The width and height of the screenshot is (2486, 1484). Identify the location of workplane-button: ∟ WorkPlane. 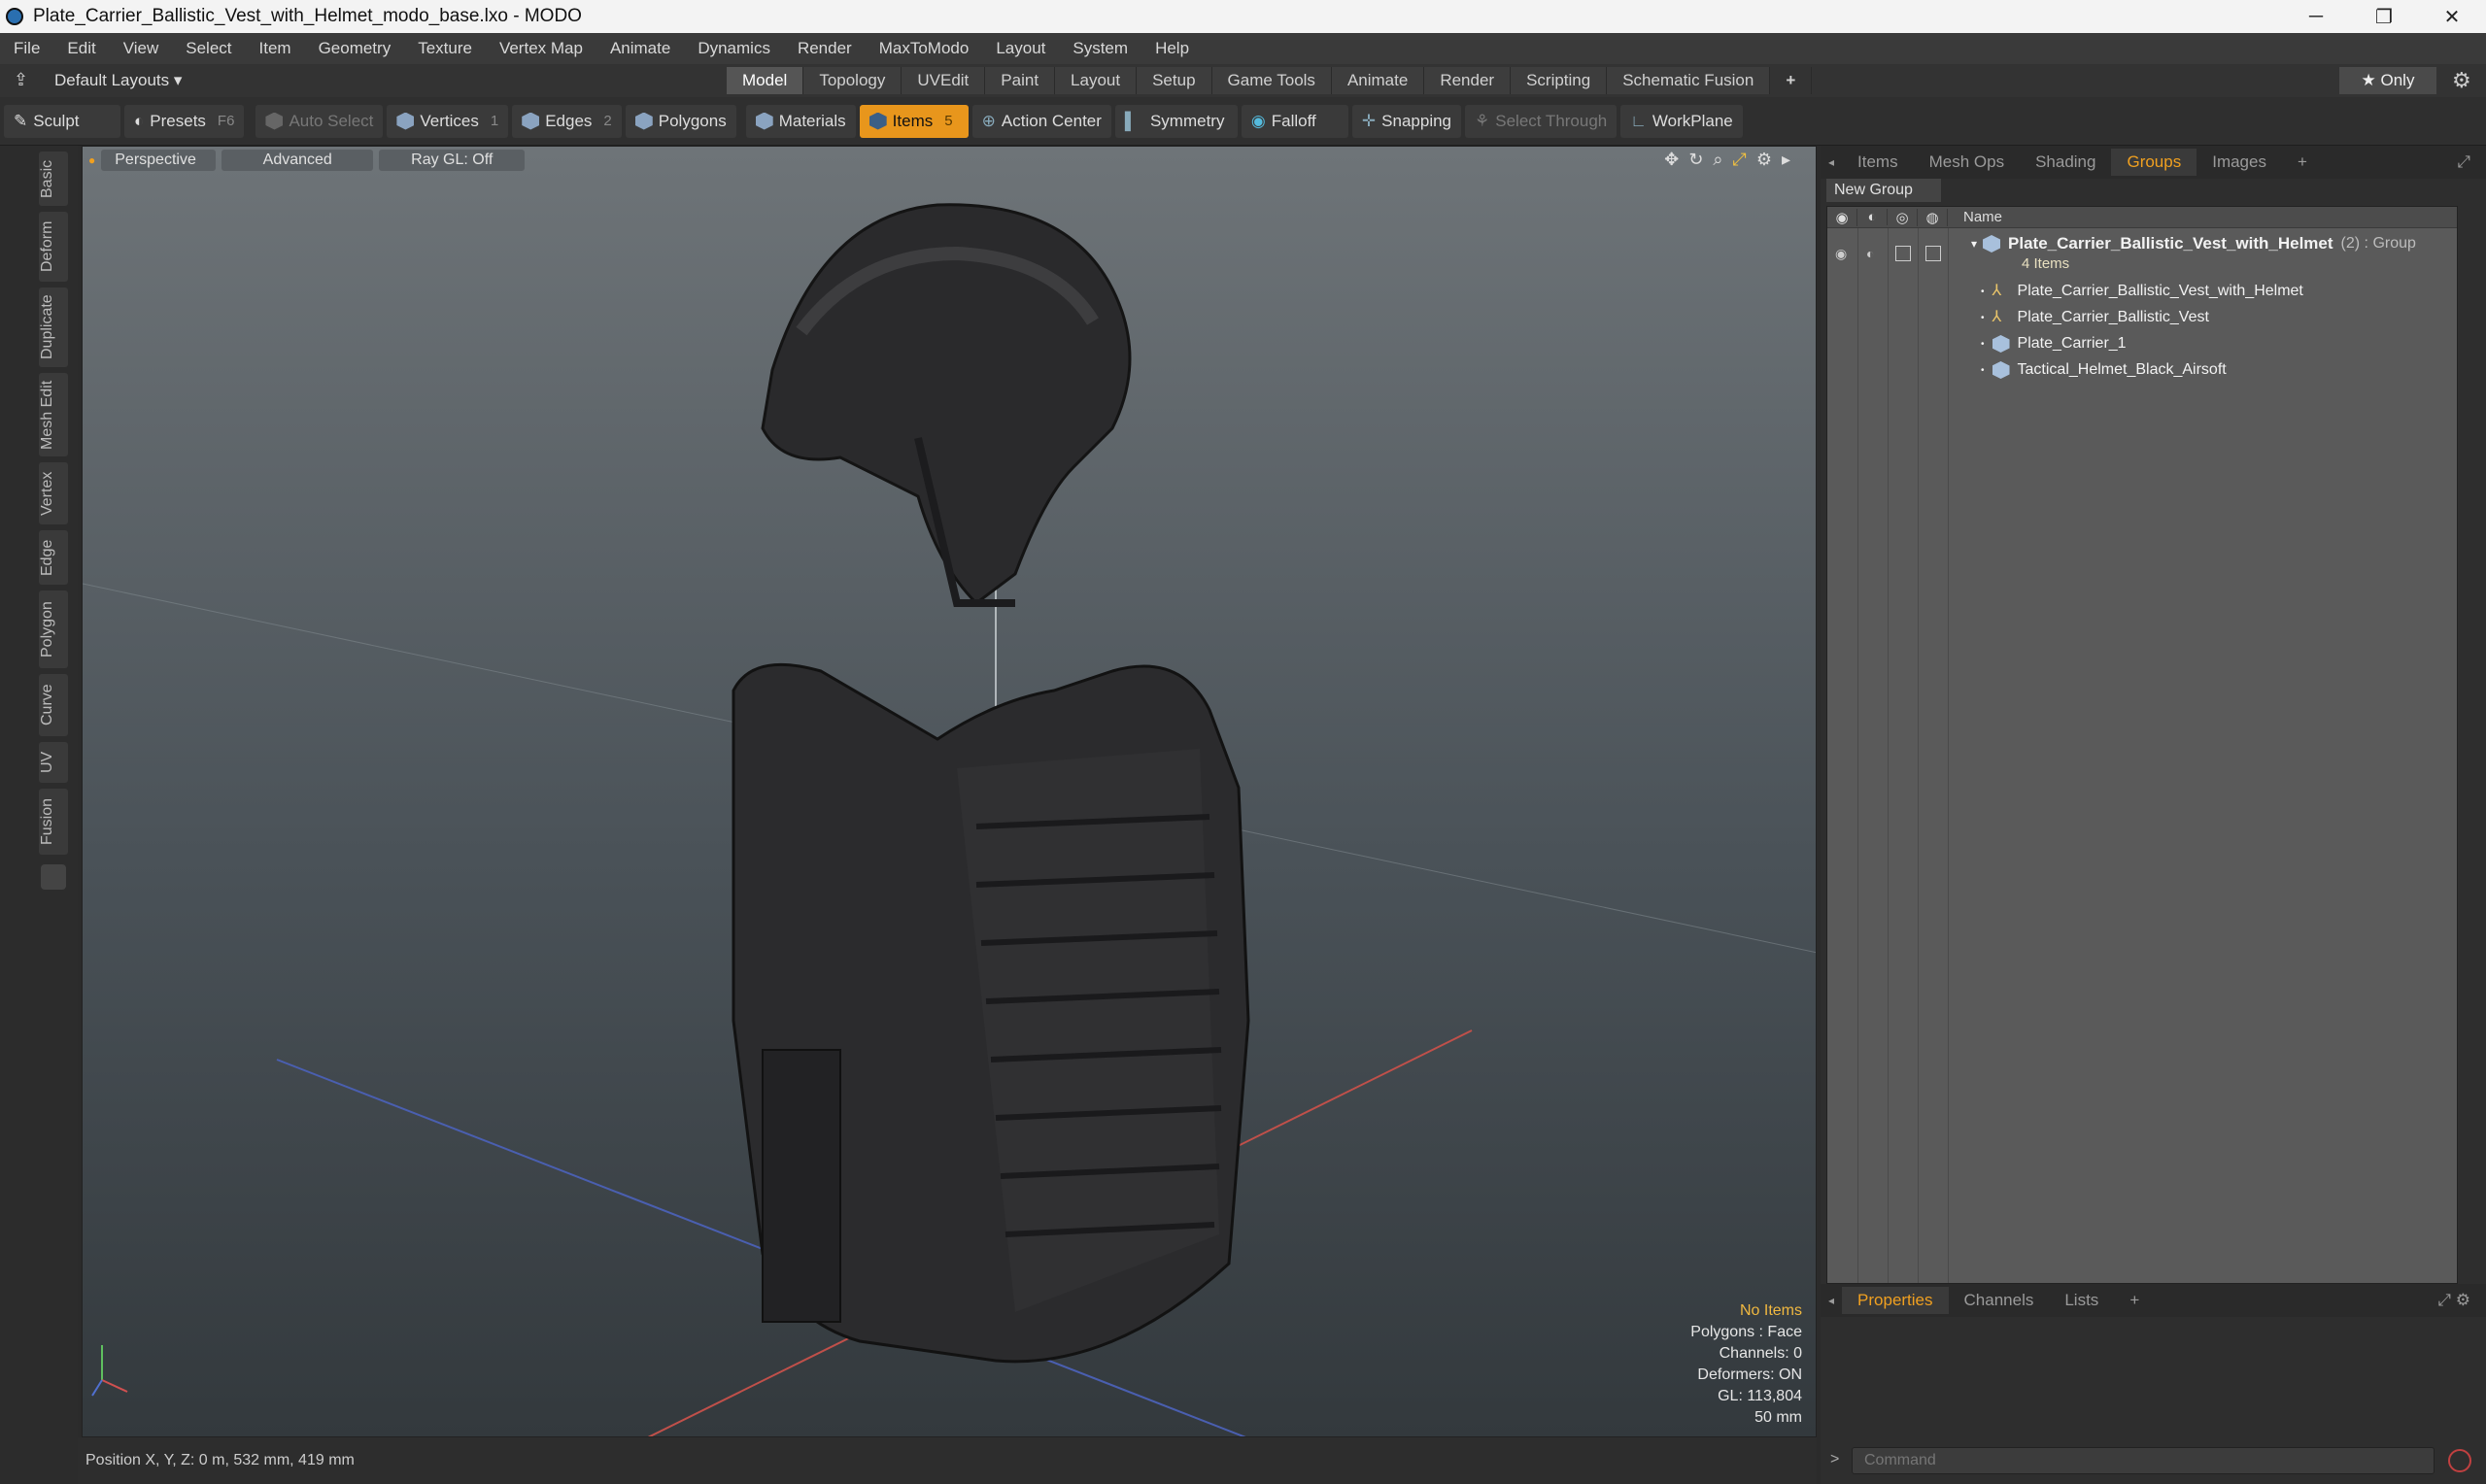
(1681, 121).